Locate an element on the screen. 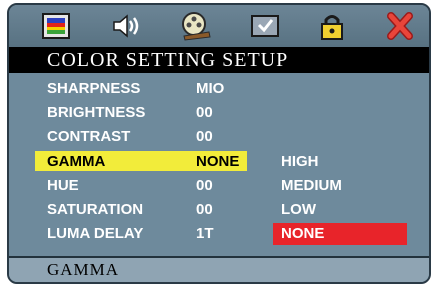 Image resolution: width=435 pixels, height=284 pixels. picture-icon is located at coordinates (56, 26).